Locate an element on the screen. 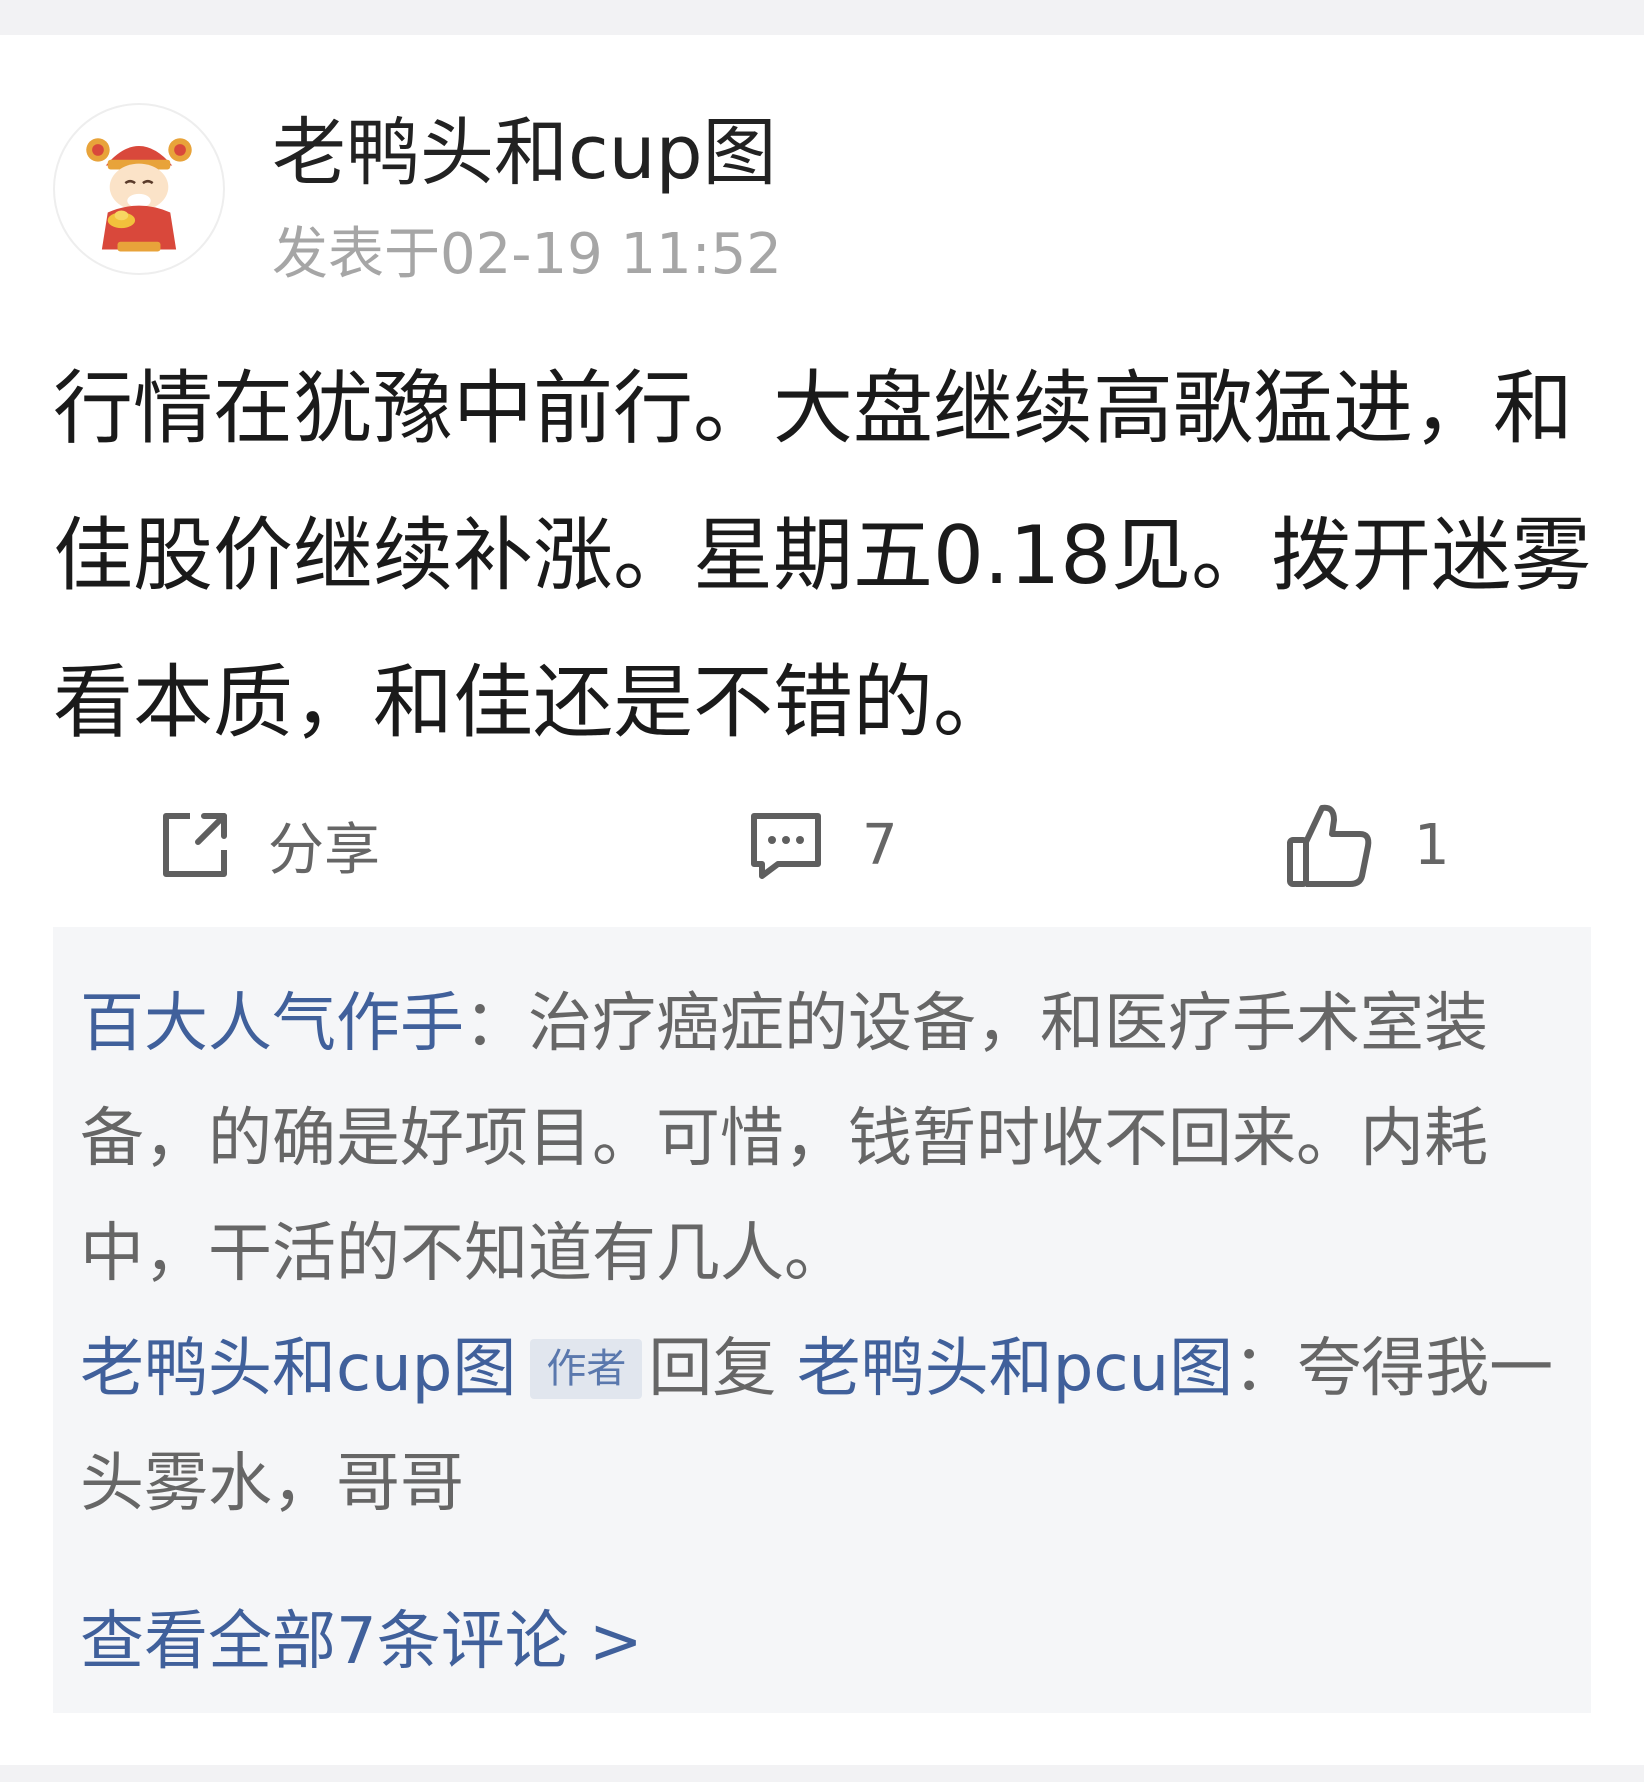 The height and width of the screenshot is (1782, 1644). like-button: 1 is located at coordinates (1368, 845).